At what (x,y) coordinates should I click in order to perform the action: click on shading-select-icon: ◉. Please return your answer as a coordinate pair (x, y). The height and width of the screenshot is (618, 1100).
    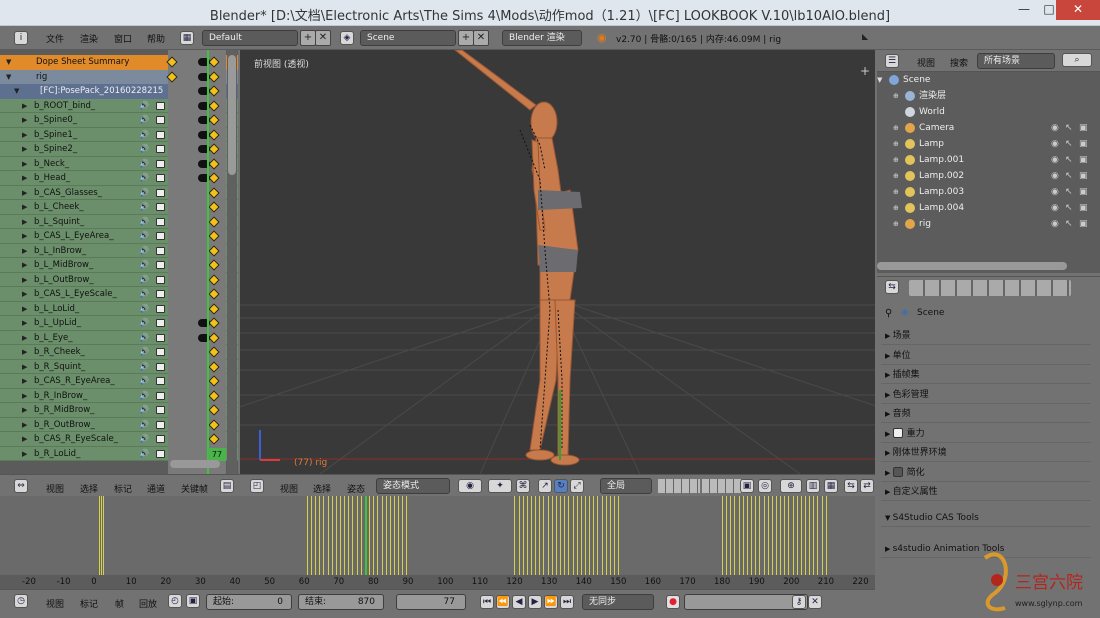
    Looking at the image, I should click on (470, 486).